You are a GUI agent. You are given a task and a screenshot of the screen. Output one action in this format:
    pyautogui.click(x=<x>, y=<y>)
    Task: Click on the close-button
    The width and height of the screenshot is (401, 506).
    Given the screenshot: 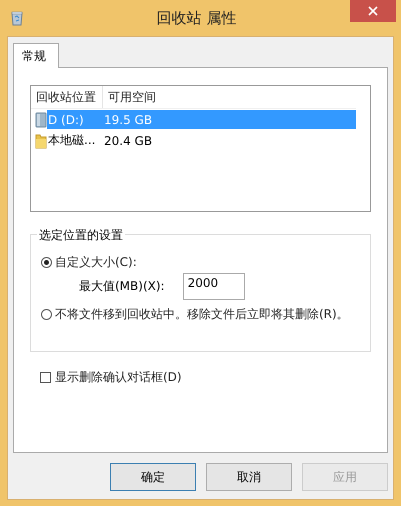 What is the action you would take?
    pyautogui.click(x=373, y=11)
    